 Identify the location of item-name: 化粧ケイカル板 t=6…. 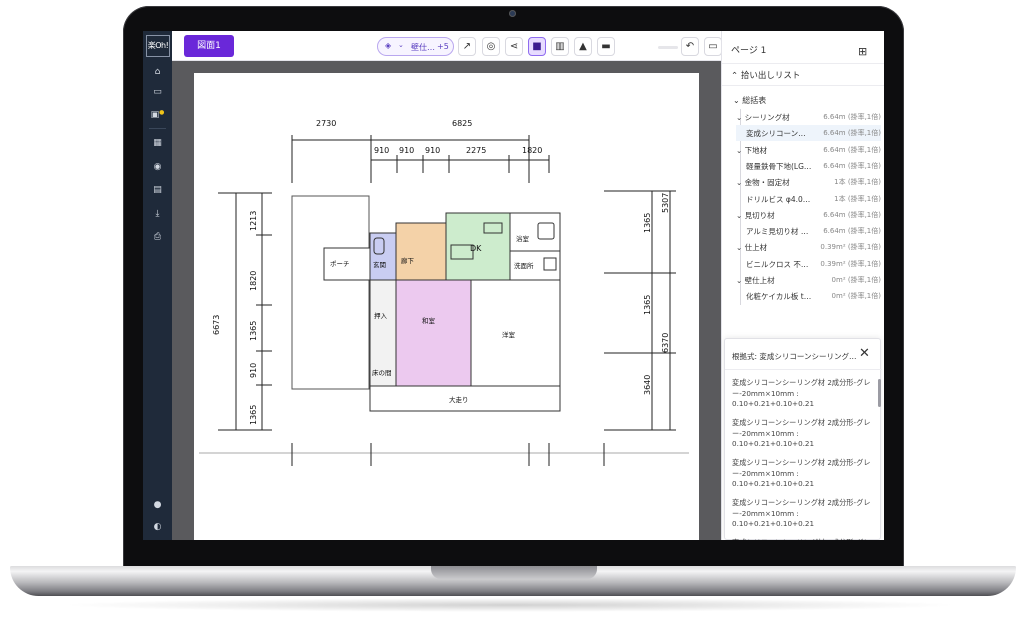
(779, 297).